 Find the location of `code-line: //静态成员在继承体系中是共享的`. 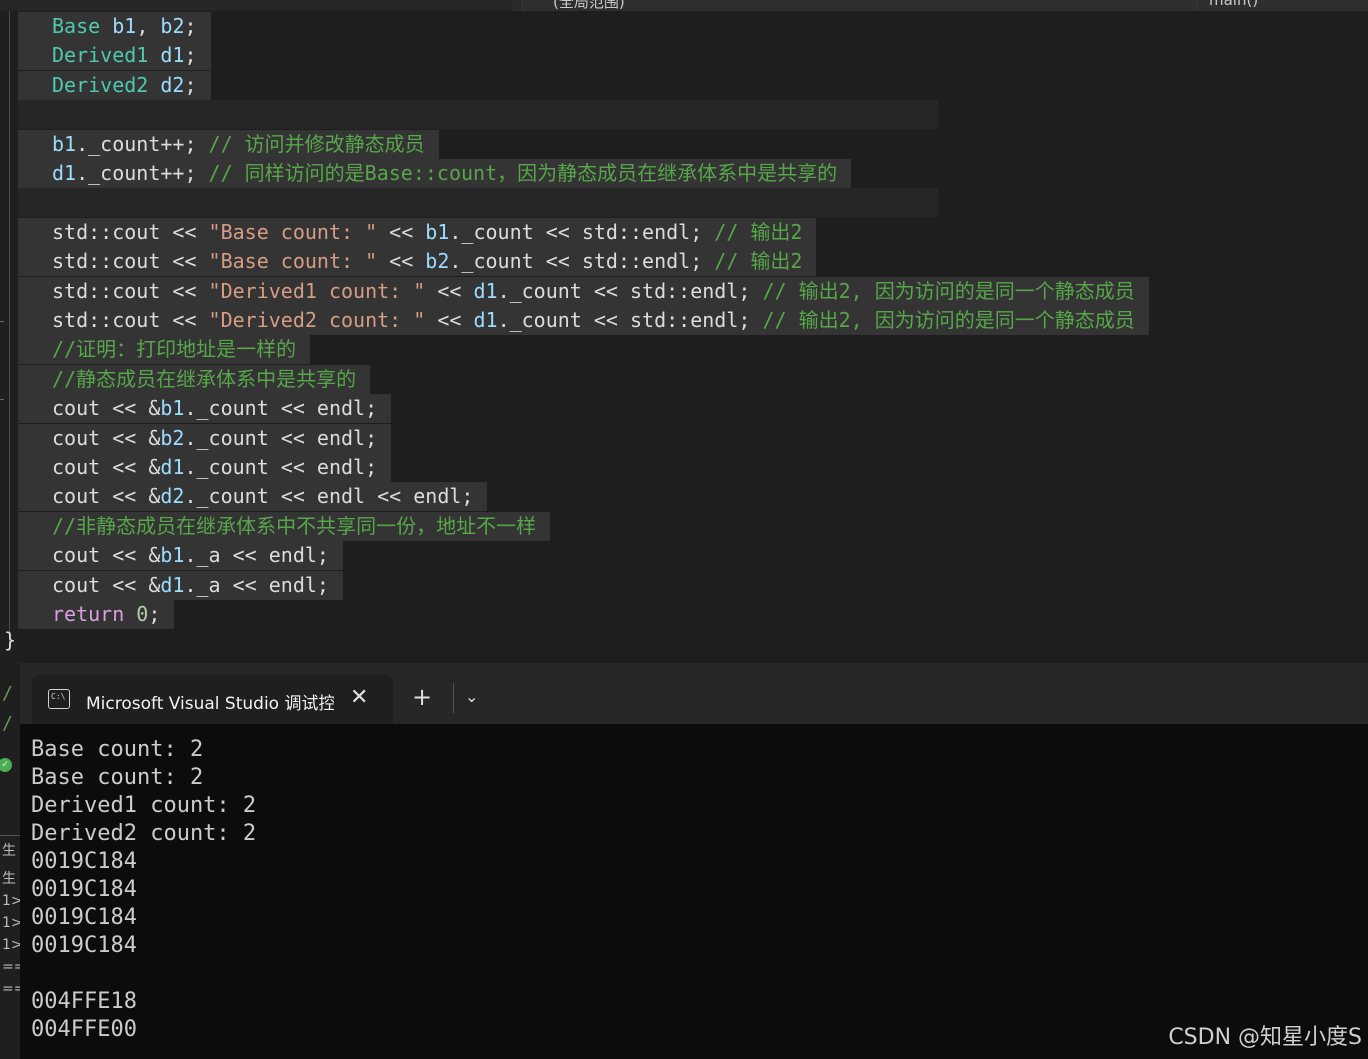

code-line: //静态成员在继承体系中是共享的 is located at coordinates (194, 379).